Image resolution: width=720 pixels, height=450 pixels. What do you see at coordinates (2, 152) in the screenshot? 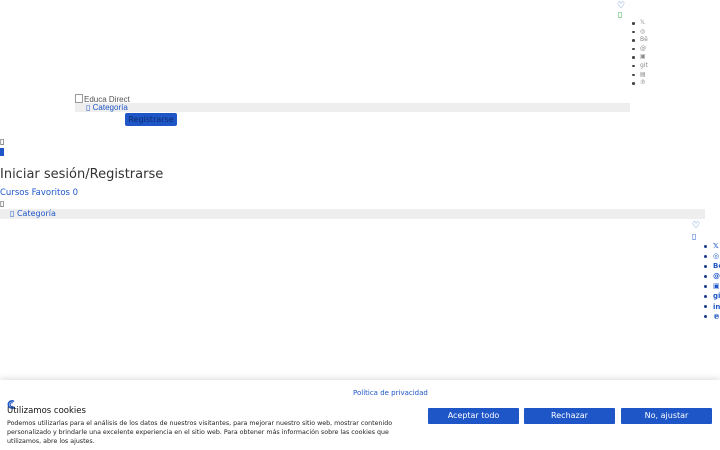
I see `blue-square-marker` at bounding box center [2, 152].